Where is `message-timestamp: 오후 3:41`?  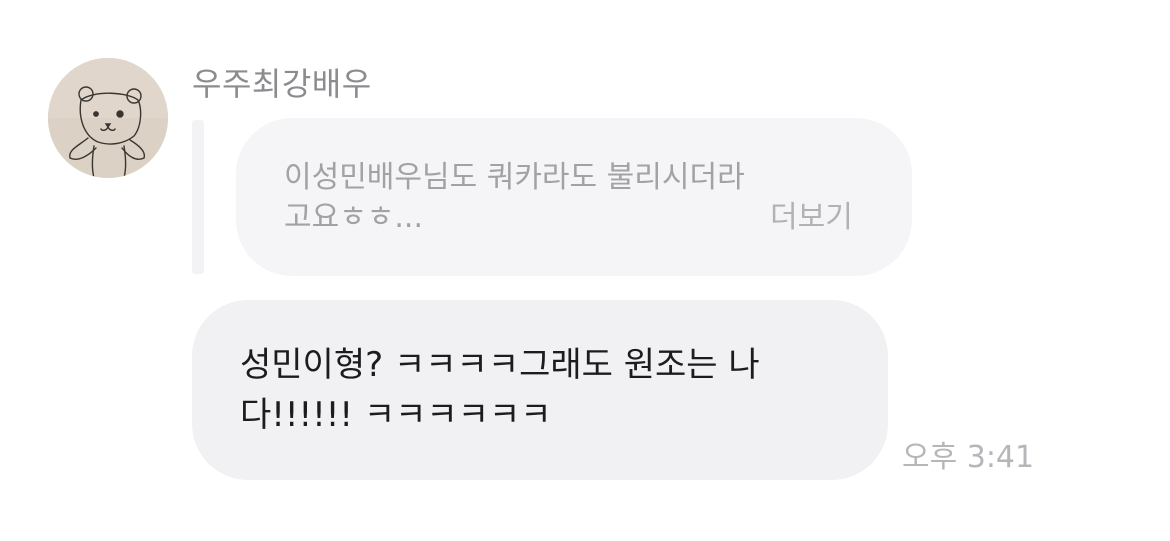
message-timestamp: 오후 3:41 is located at coordinates (968, 457).